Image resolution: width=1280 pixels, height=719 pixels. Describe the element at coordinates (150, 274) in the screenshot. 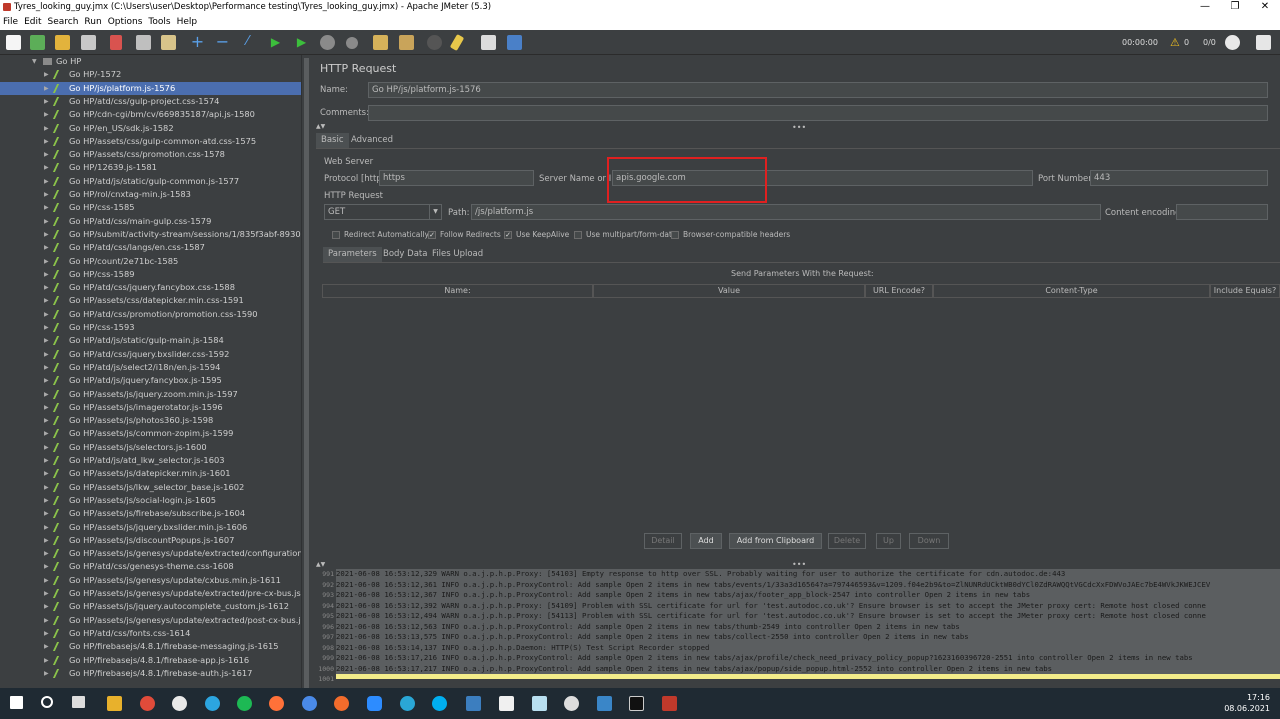

I see `tree-item: ▶ Go HP/css-1589` at that location.